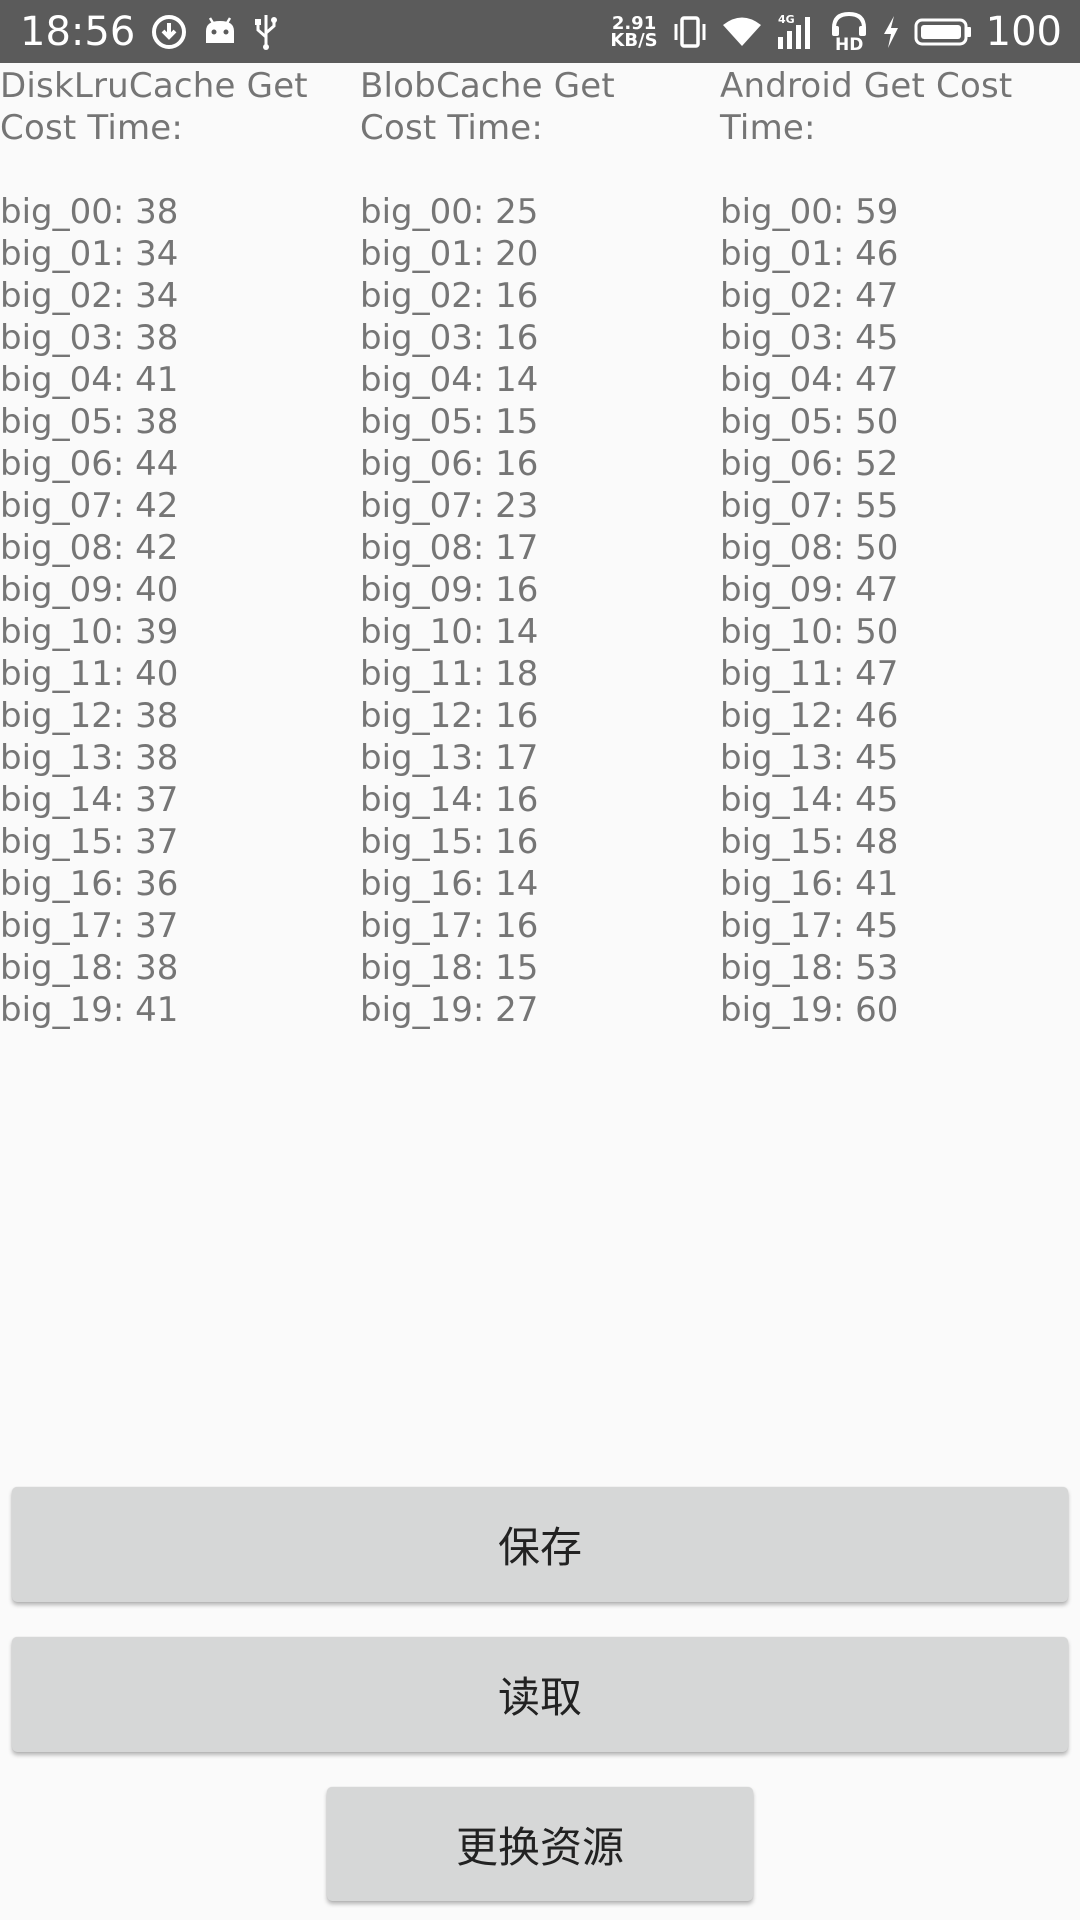  Describe the element at coordinates (449, 212) in the screenshot. I see `result-line: big_00: 25` at that location.